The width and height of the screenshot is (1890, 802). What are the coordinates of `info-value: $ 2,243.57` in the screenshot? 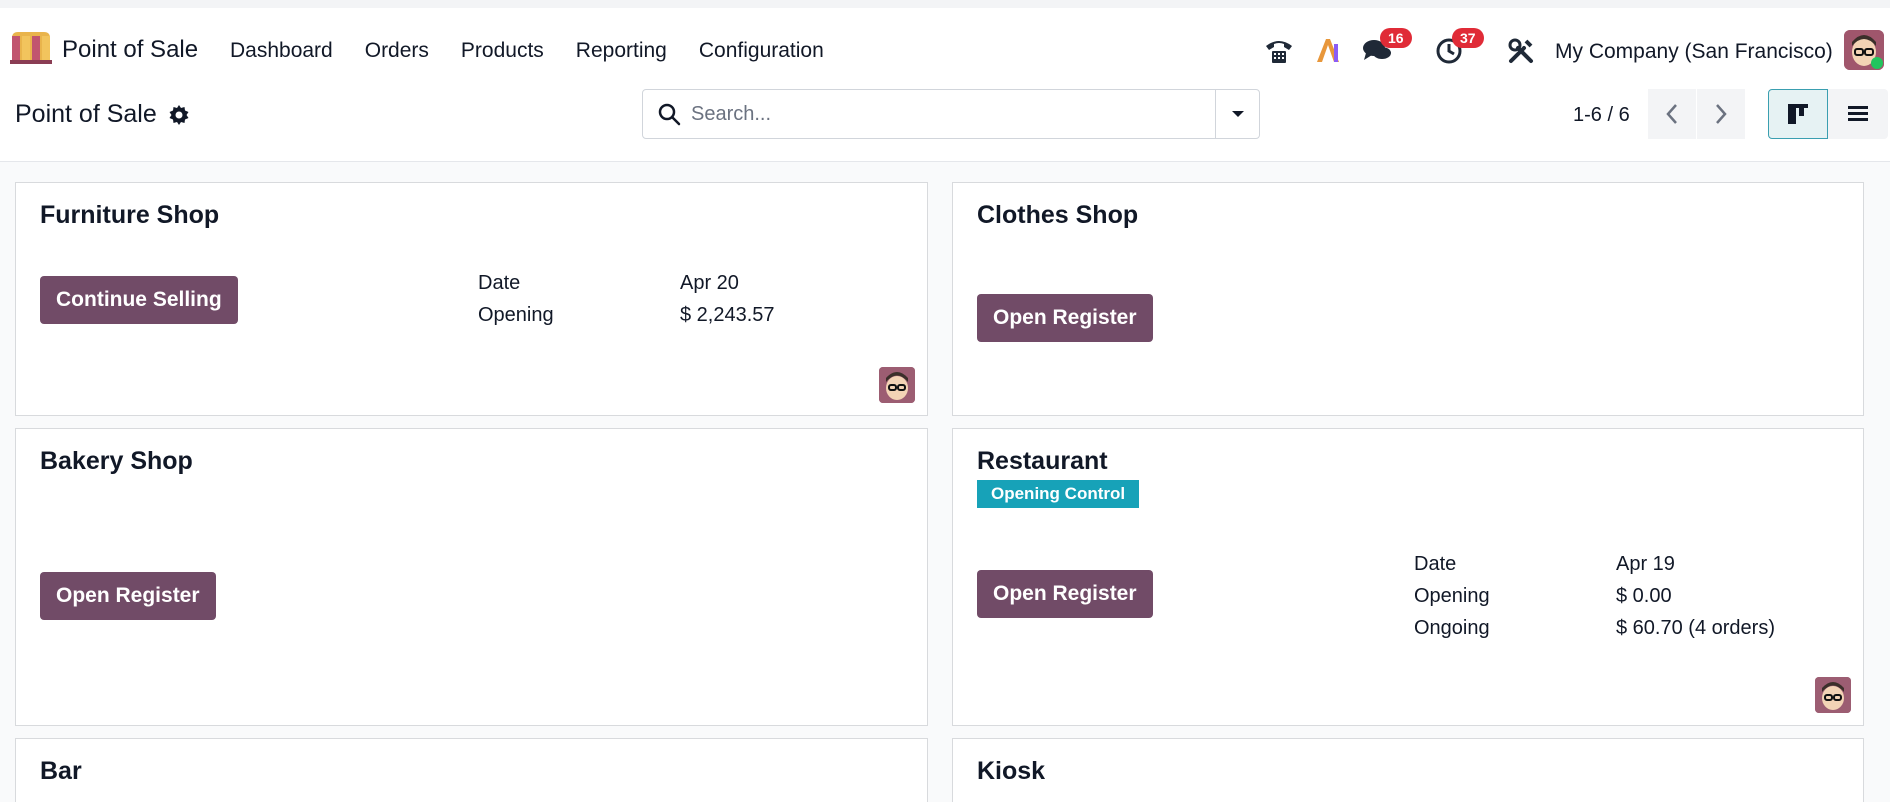 It's located at (727, 315).